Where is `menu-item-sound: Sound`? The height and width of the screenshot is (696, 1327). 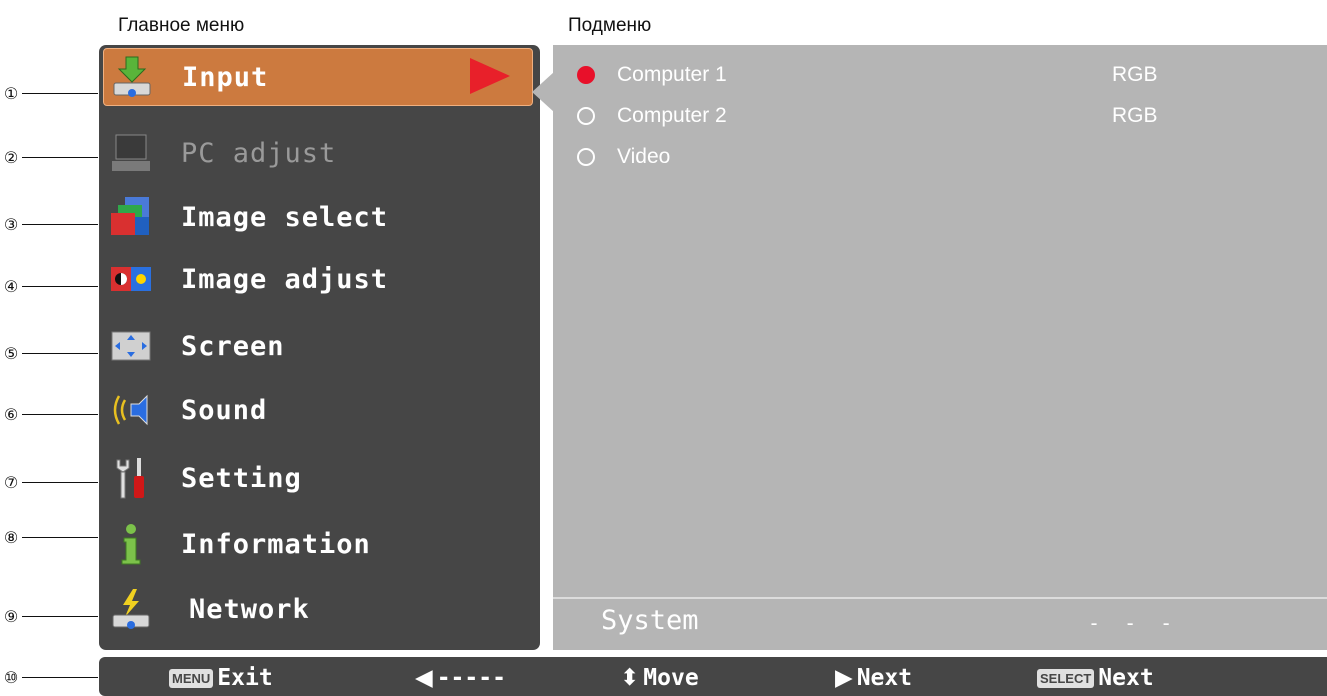 menu-item-sound: Sound is located at coordinates (318, 410).